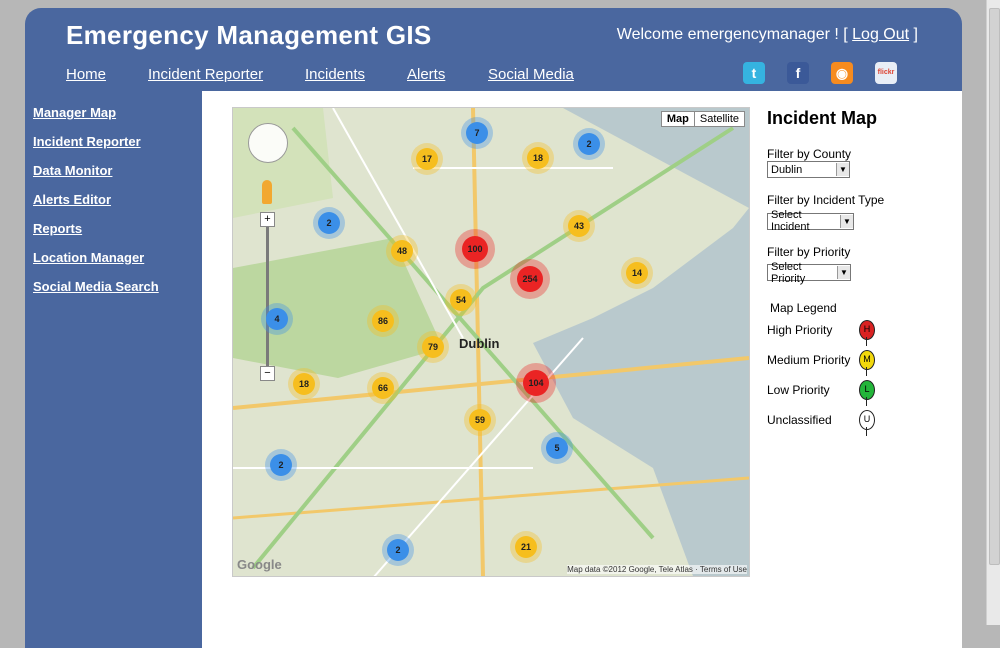 The image size is (1000, 648). What do you see at coordinates (557, 448) in the screenshot?
I see `incident-cluster-marker: 5` at bounding box center [557, 448].